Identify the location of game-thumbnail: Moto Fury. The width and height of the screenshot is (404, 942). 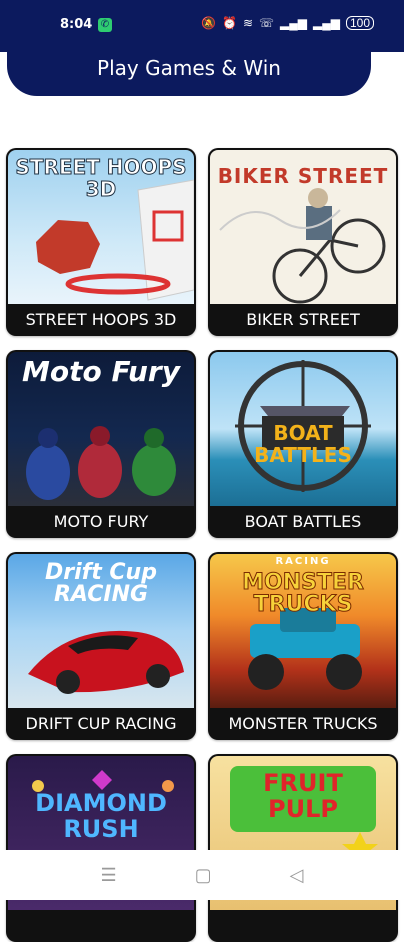
(101, 429).